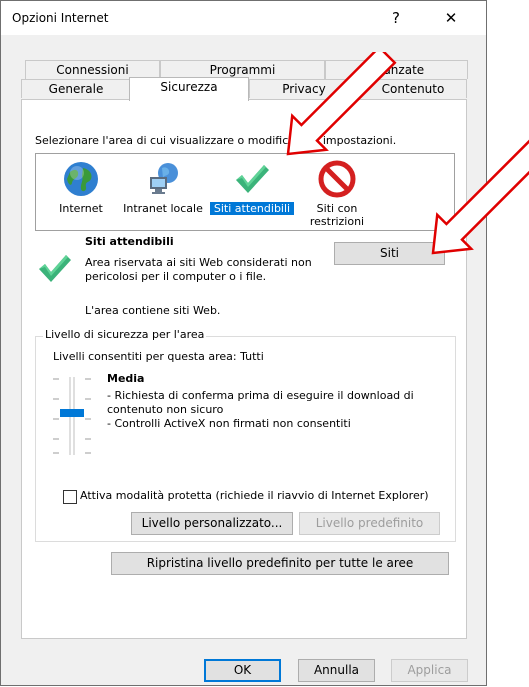  What do you see at coordinates (337, 215) in the screenshot?
I see `zone-label: Siti con restrizioni` at bounding box center [337, 215].